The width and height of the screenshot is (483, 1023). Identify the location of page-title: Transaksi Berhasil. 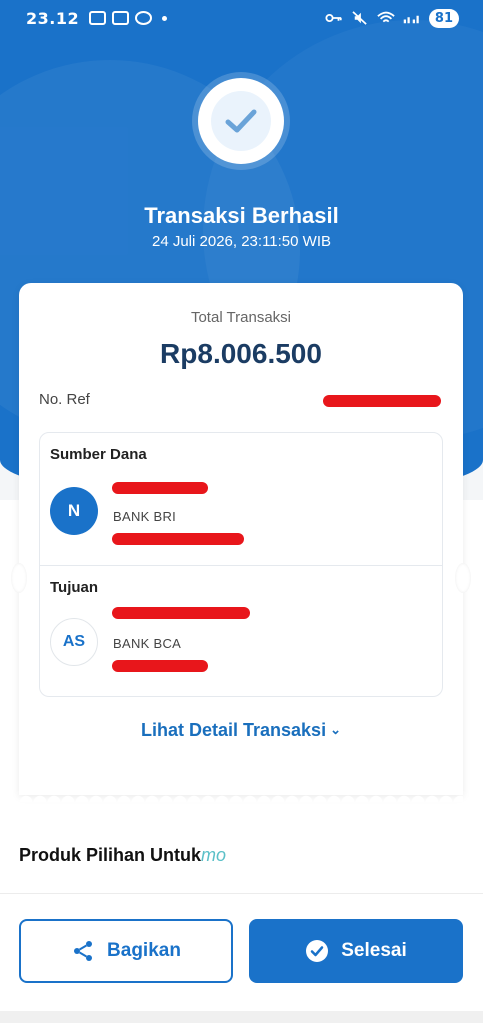
(241, 215).